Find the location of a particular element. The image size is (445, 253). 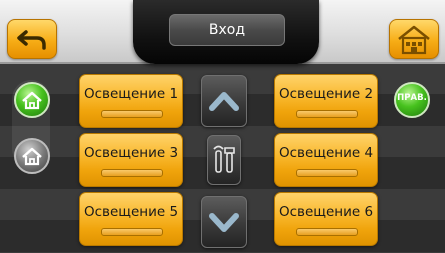

light-button-6: Освещение 6 is located at coordinates (326, 219).